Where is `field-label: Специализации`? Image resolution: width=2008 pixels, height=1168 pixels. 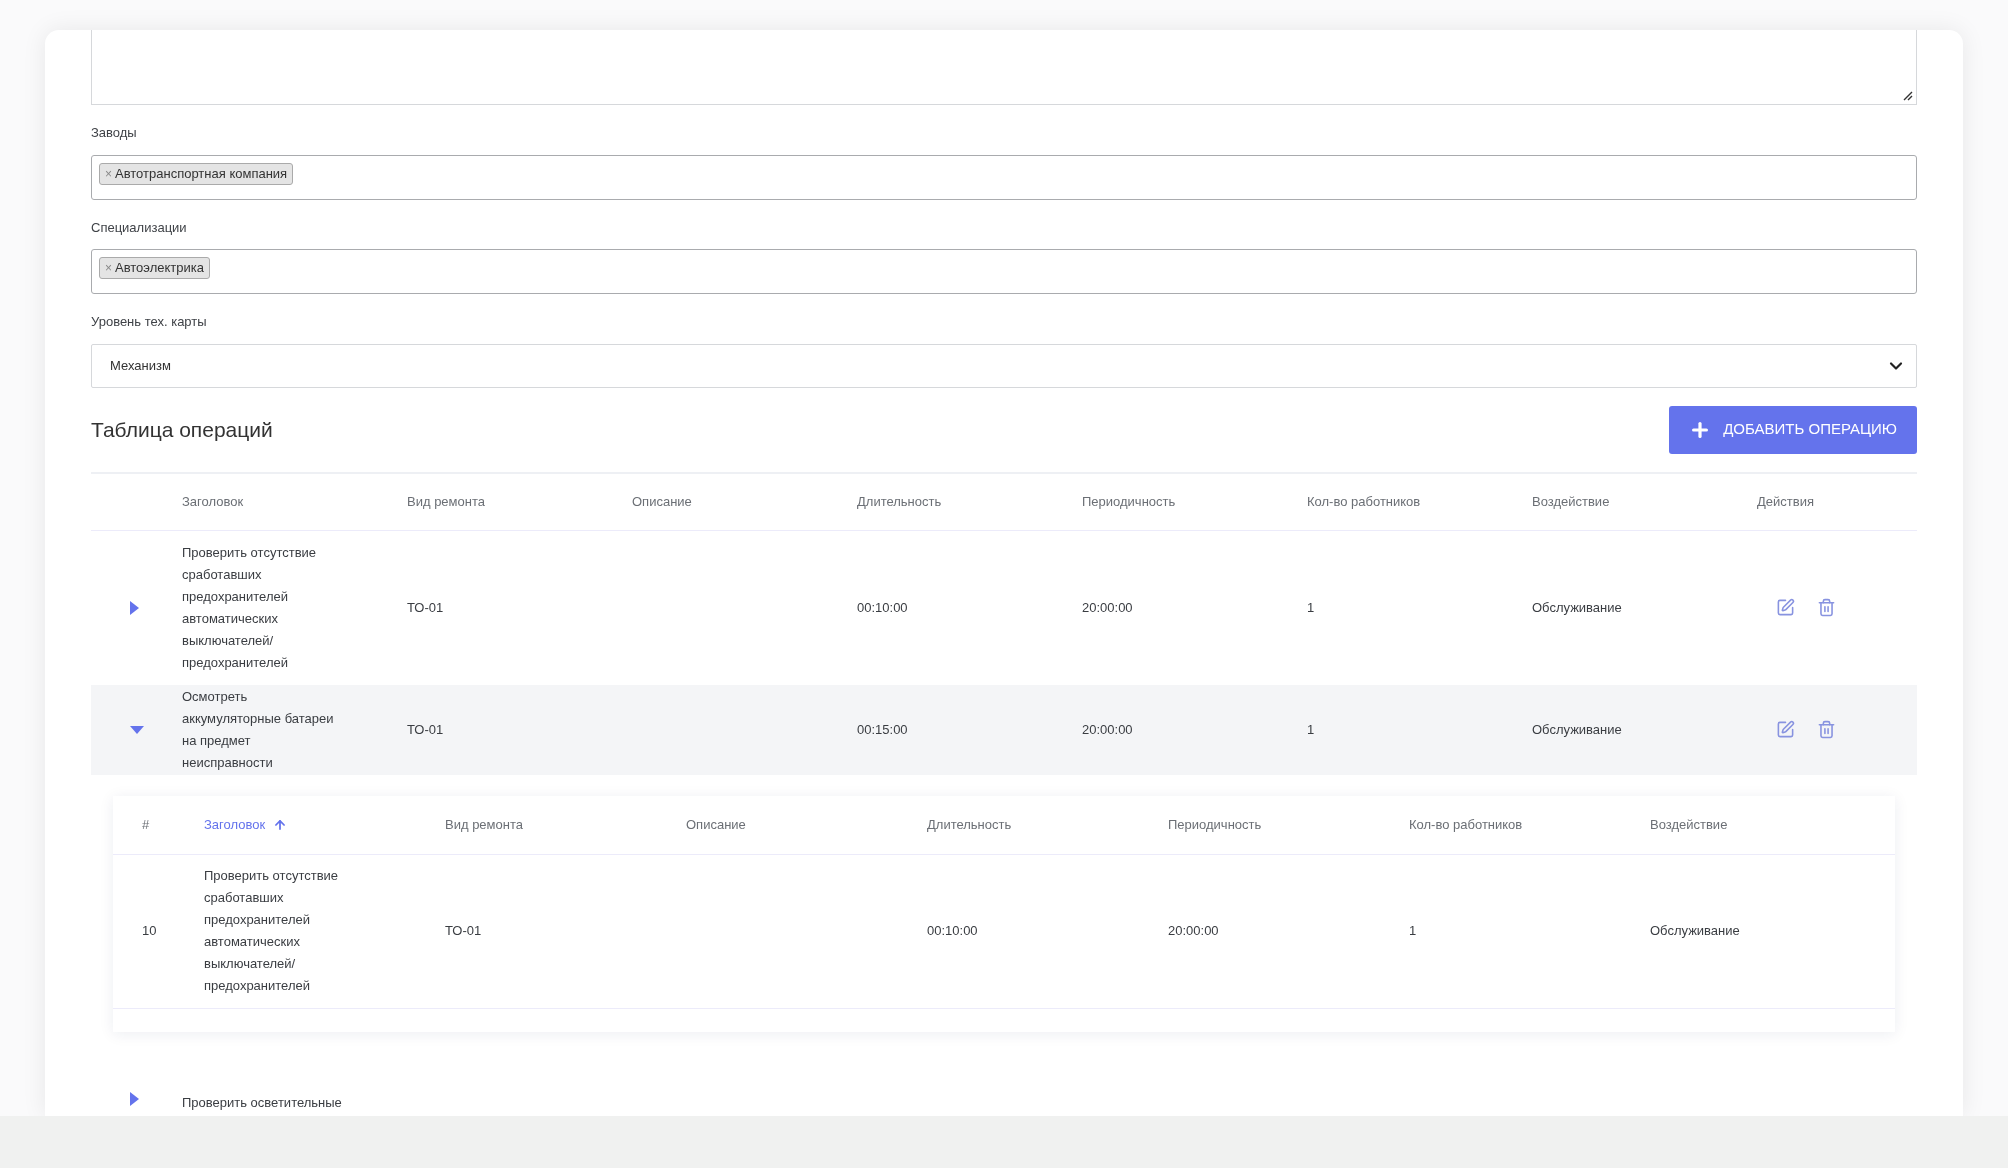
field-label: Специализации is located at coordinates (139, 227).